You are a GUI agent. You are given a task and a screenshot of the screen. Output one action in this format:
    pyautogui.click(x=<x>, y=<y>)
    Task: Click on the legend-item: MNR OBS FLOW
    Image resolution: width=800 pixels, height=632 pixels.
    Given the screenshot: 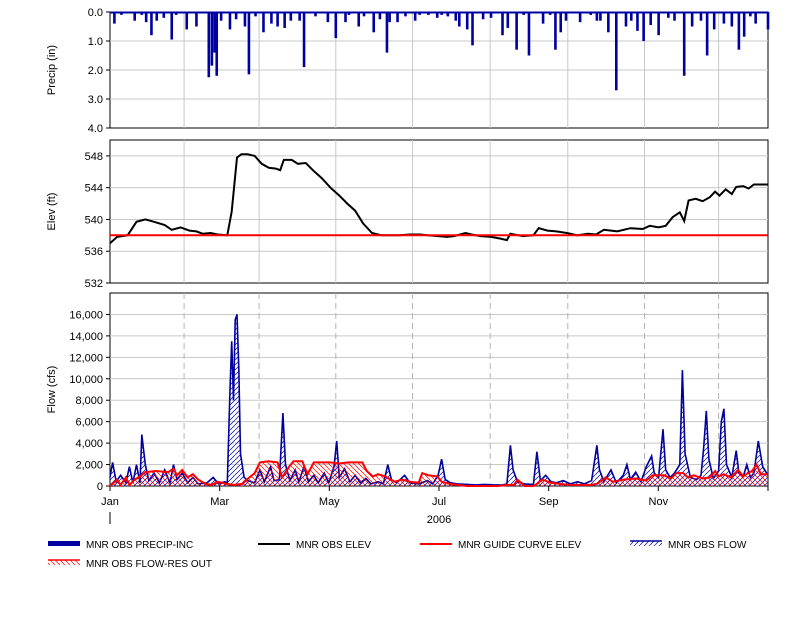 What is the action you would take?
    pyautogui.click(x=688, y=545)
    